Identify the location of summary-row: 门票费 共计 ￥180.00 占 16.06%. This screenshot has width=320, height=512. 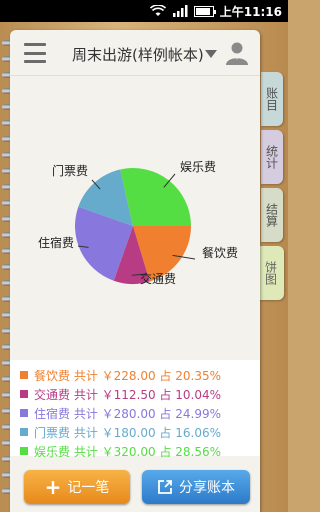
(120, 432).